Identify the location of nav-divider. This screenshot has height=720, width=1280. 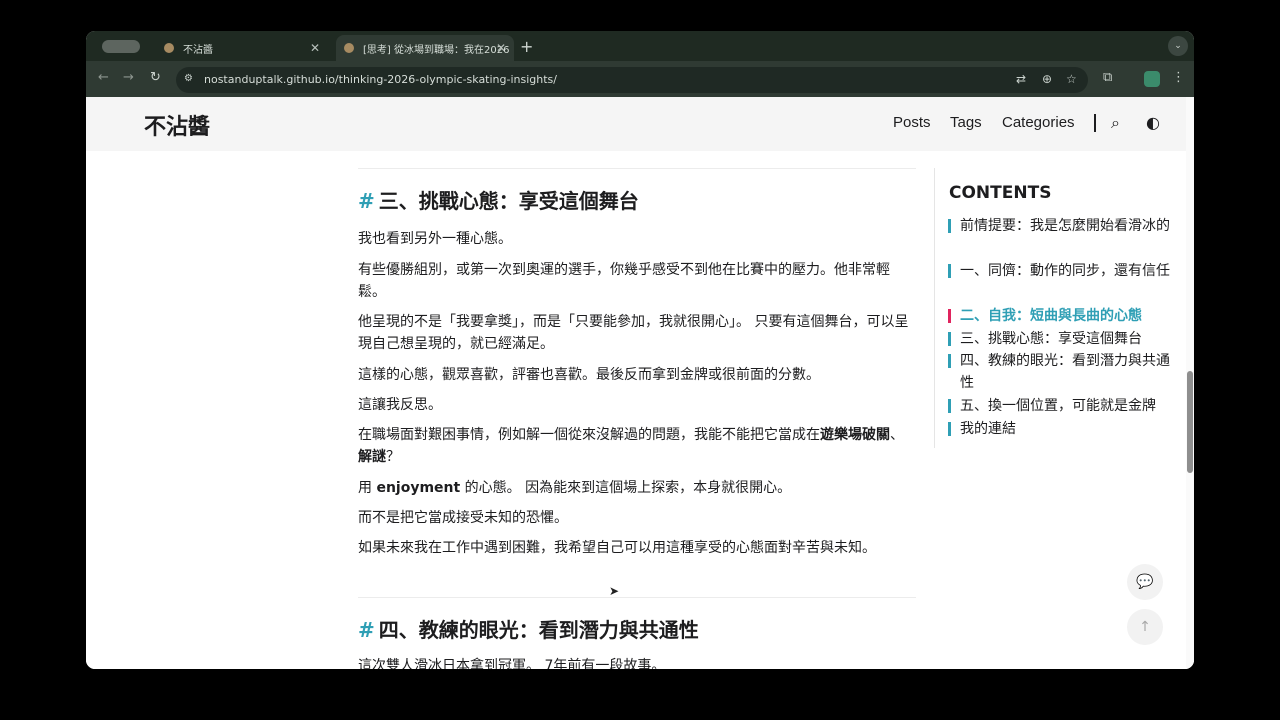
(1095, 123).